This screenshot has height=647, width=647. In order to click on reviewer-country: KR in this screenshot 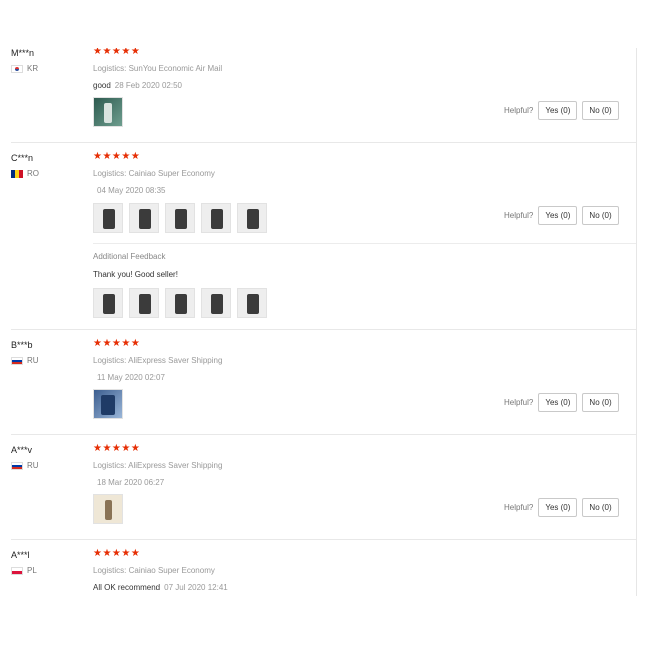, I will do `click(24, 68)`.